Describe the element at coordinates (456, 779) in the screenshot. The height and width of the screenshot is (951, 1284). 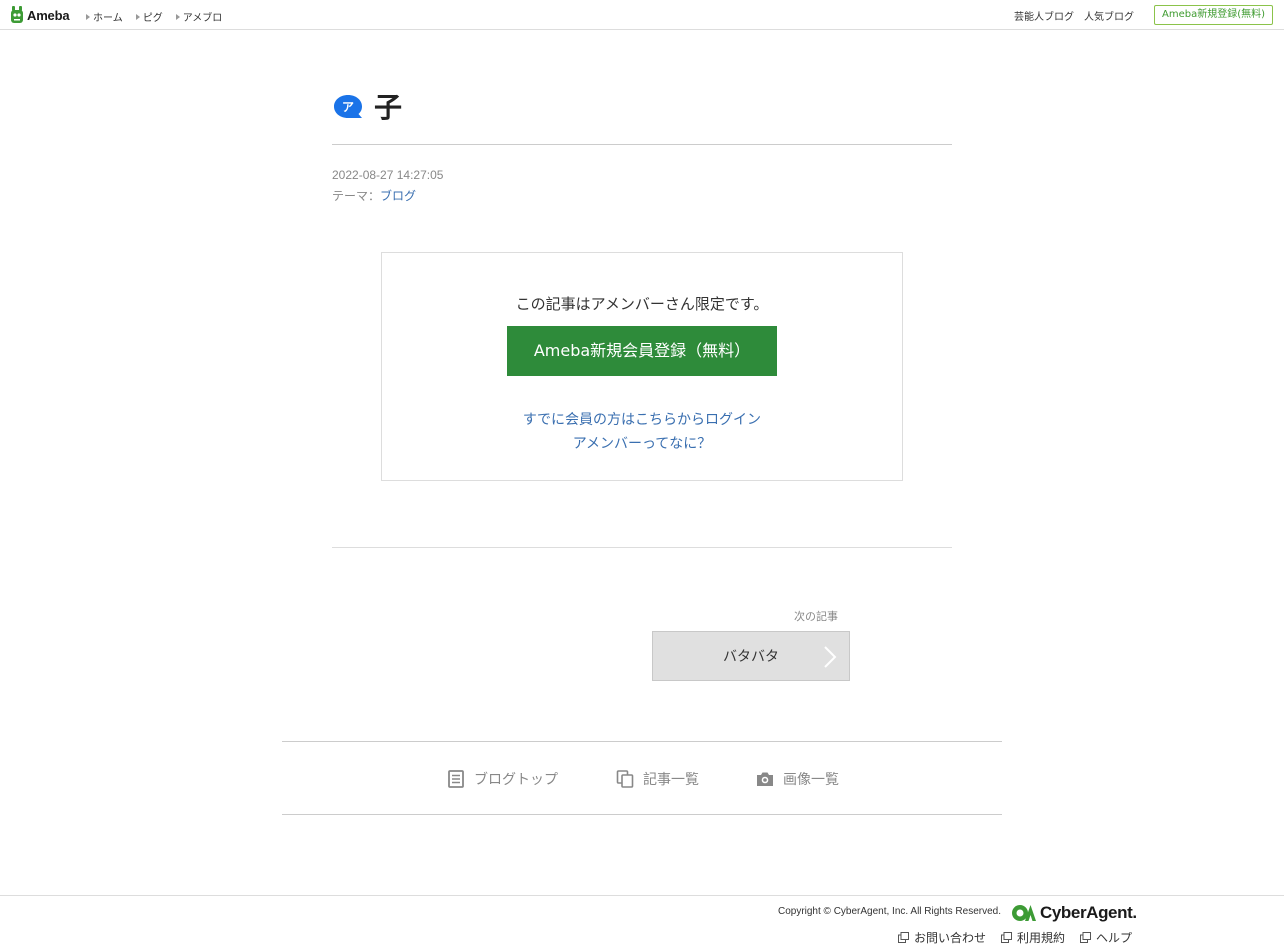
I see `document-icon` at that location.